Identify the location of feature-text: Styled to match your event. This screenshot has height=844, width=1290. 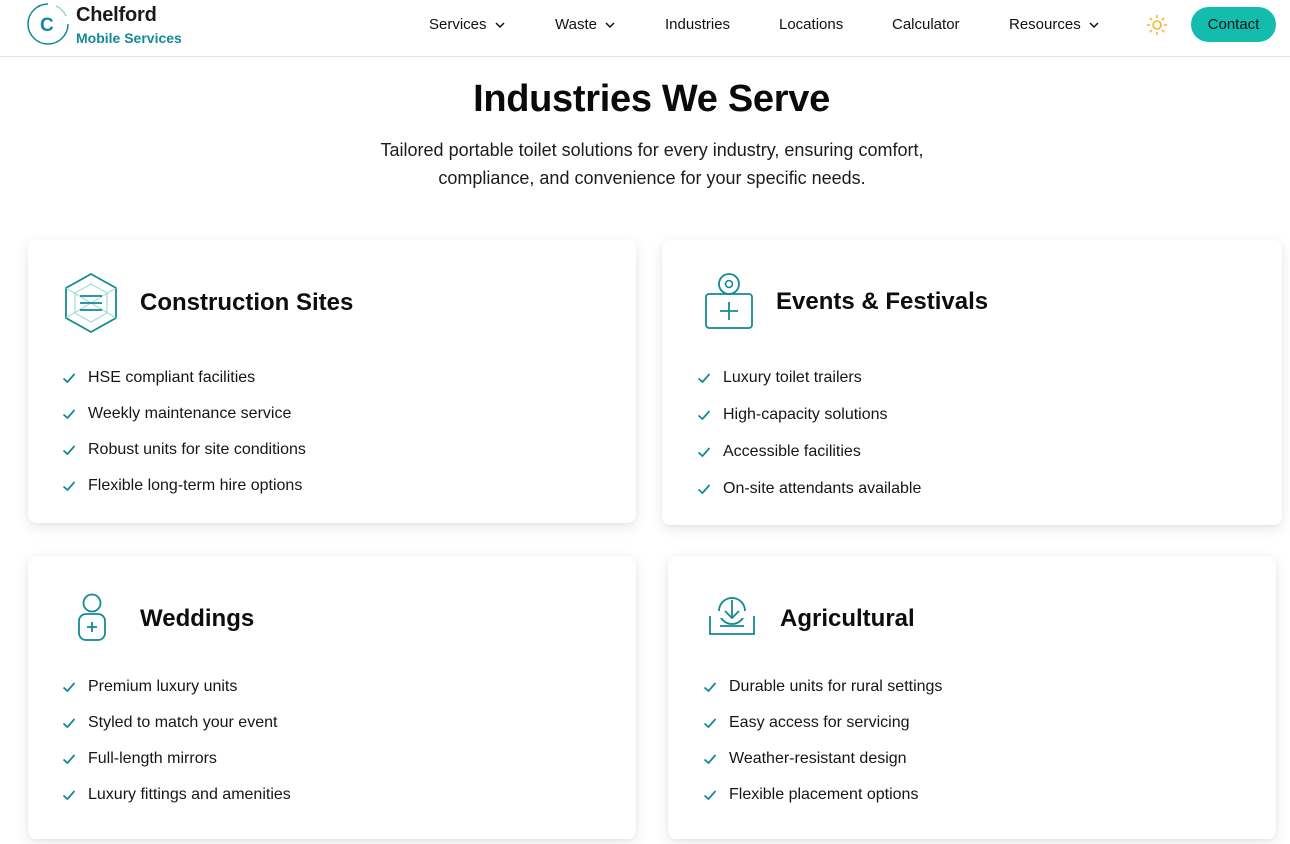
(183, 722).